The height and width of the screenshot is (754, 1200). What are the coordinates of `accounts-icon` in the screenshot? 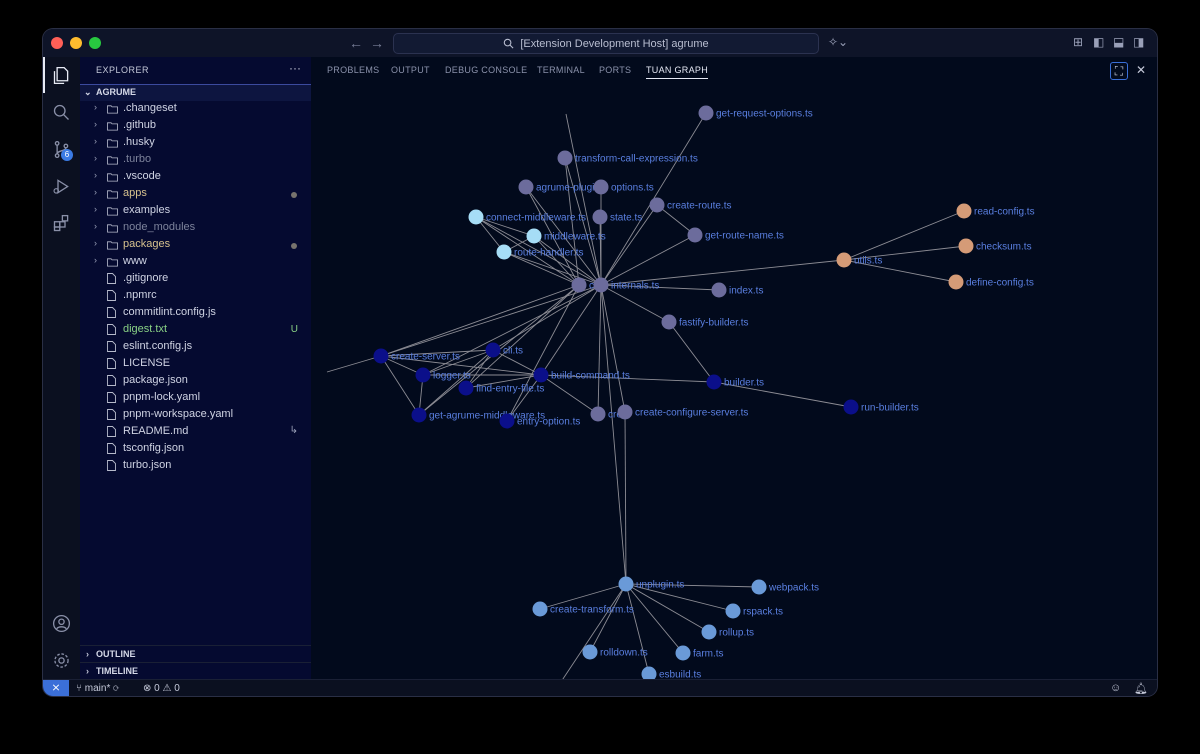 It's located at (61, 623).